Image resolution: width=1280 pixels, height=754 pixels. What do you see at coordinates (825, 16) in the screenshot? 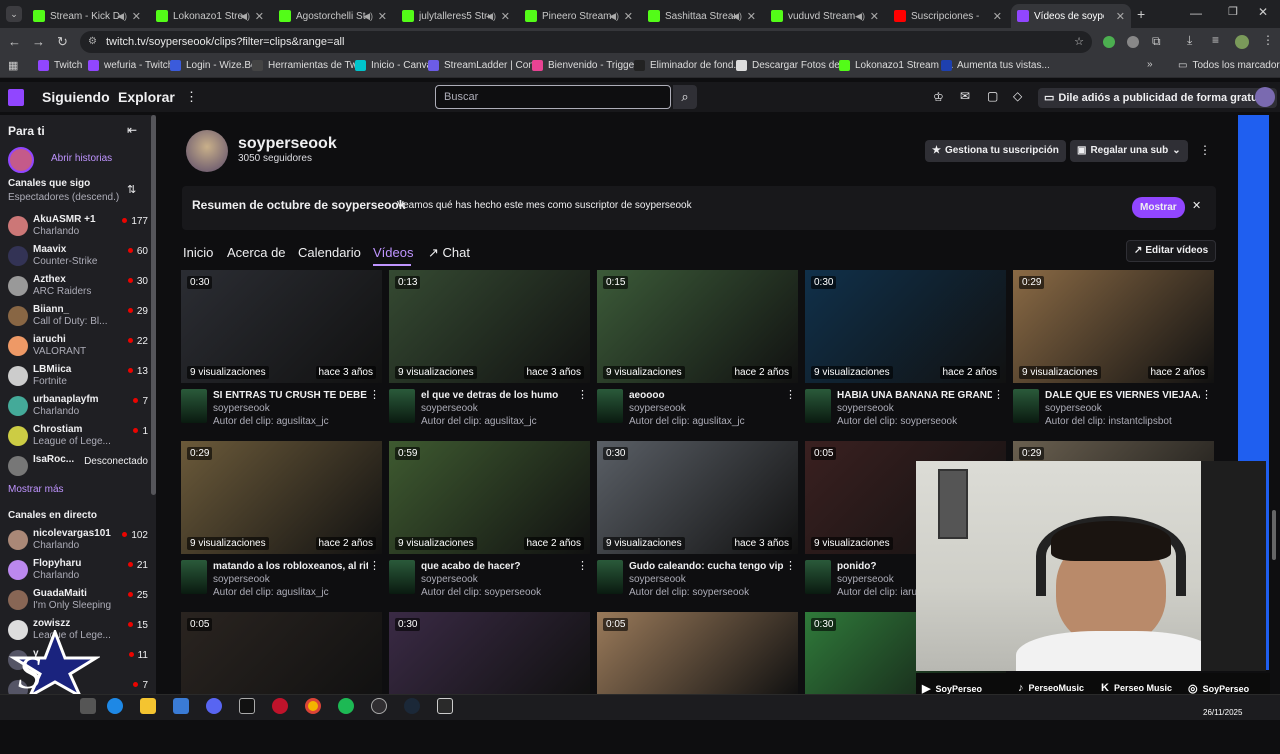
I see `browser-tab: vuduvd Stream ◀) ✕` at bounding box center [825, 16].